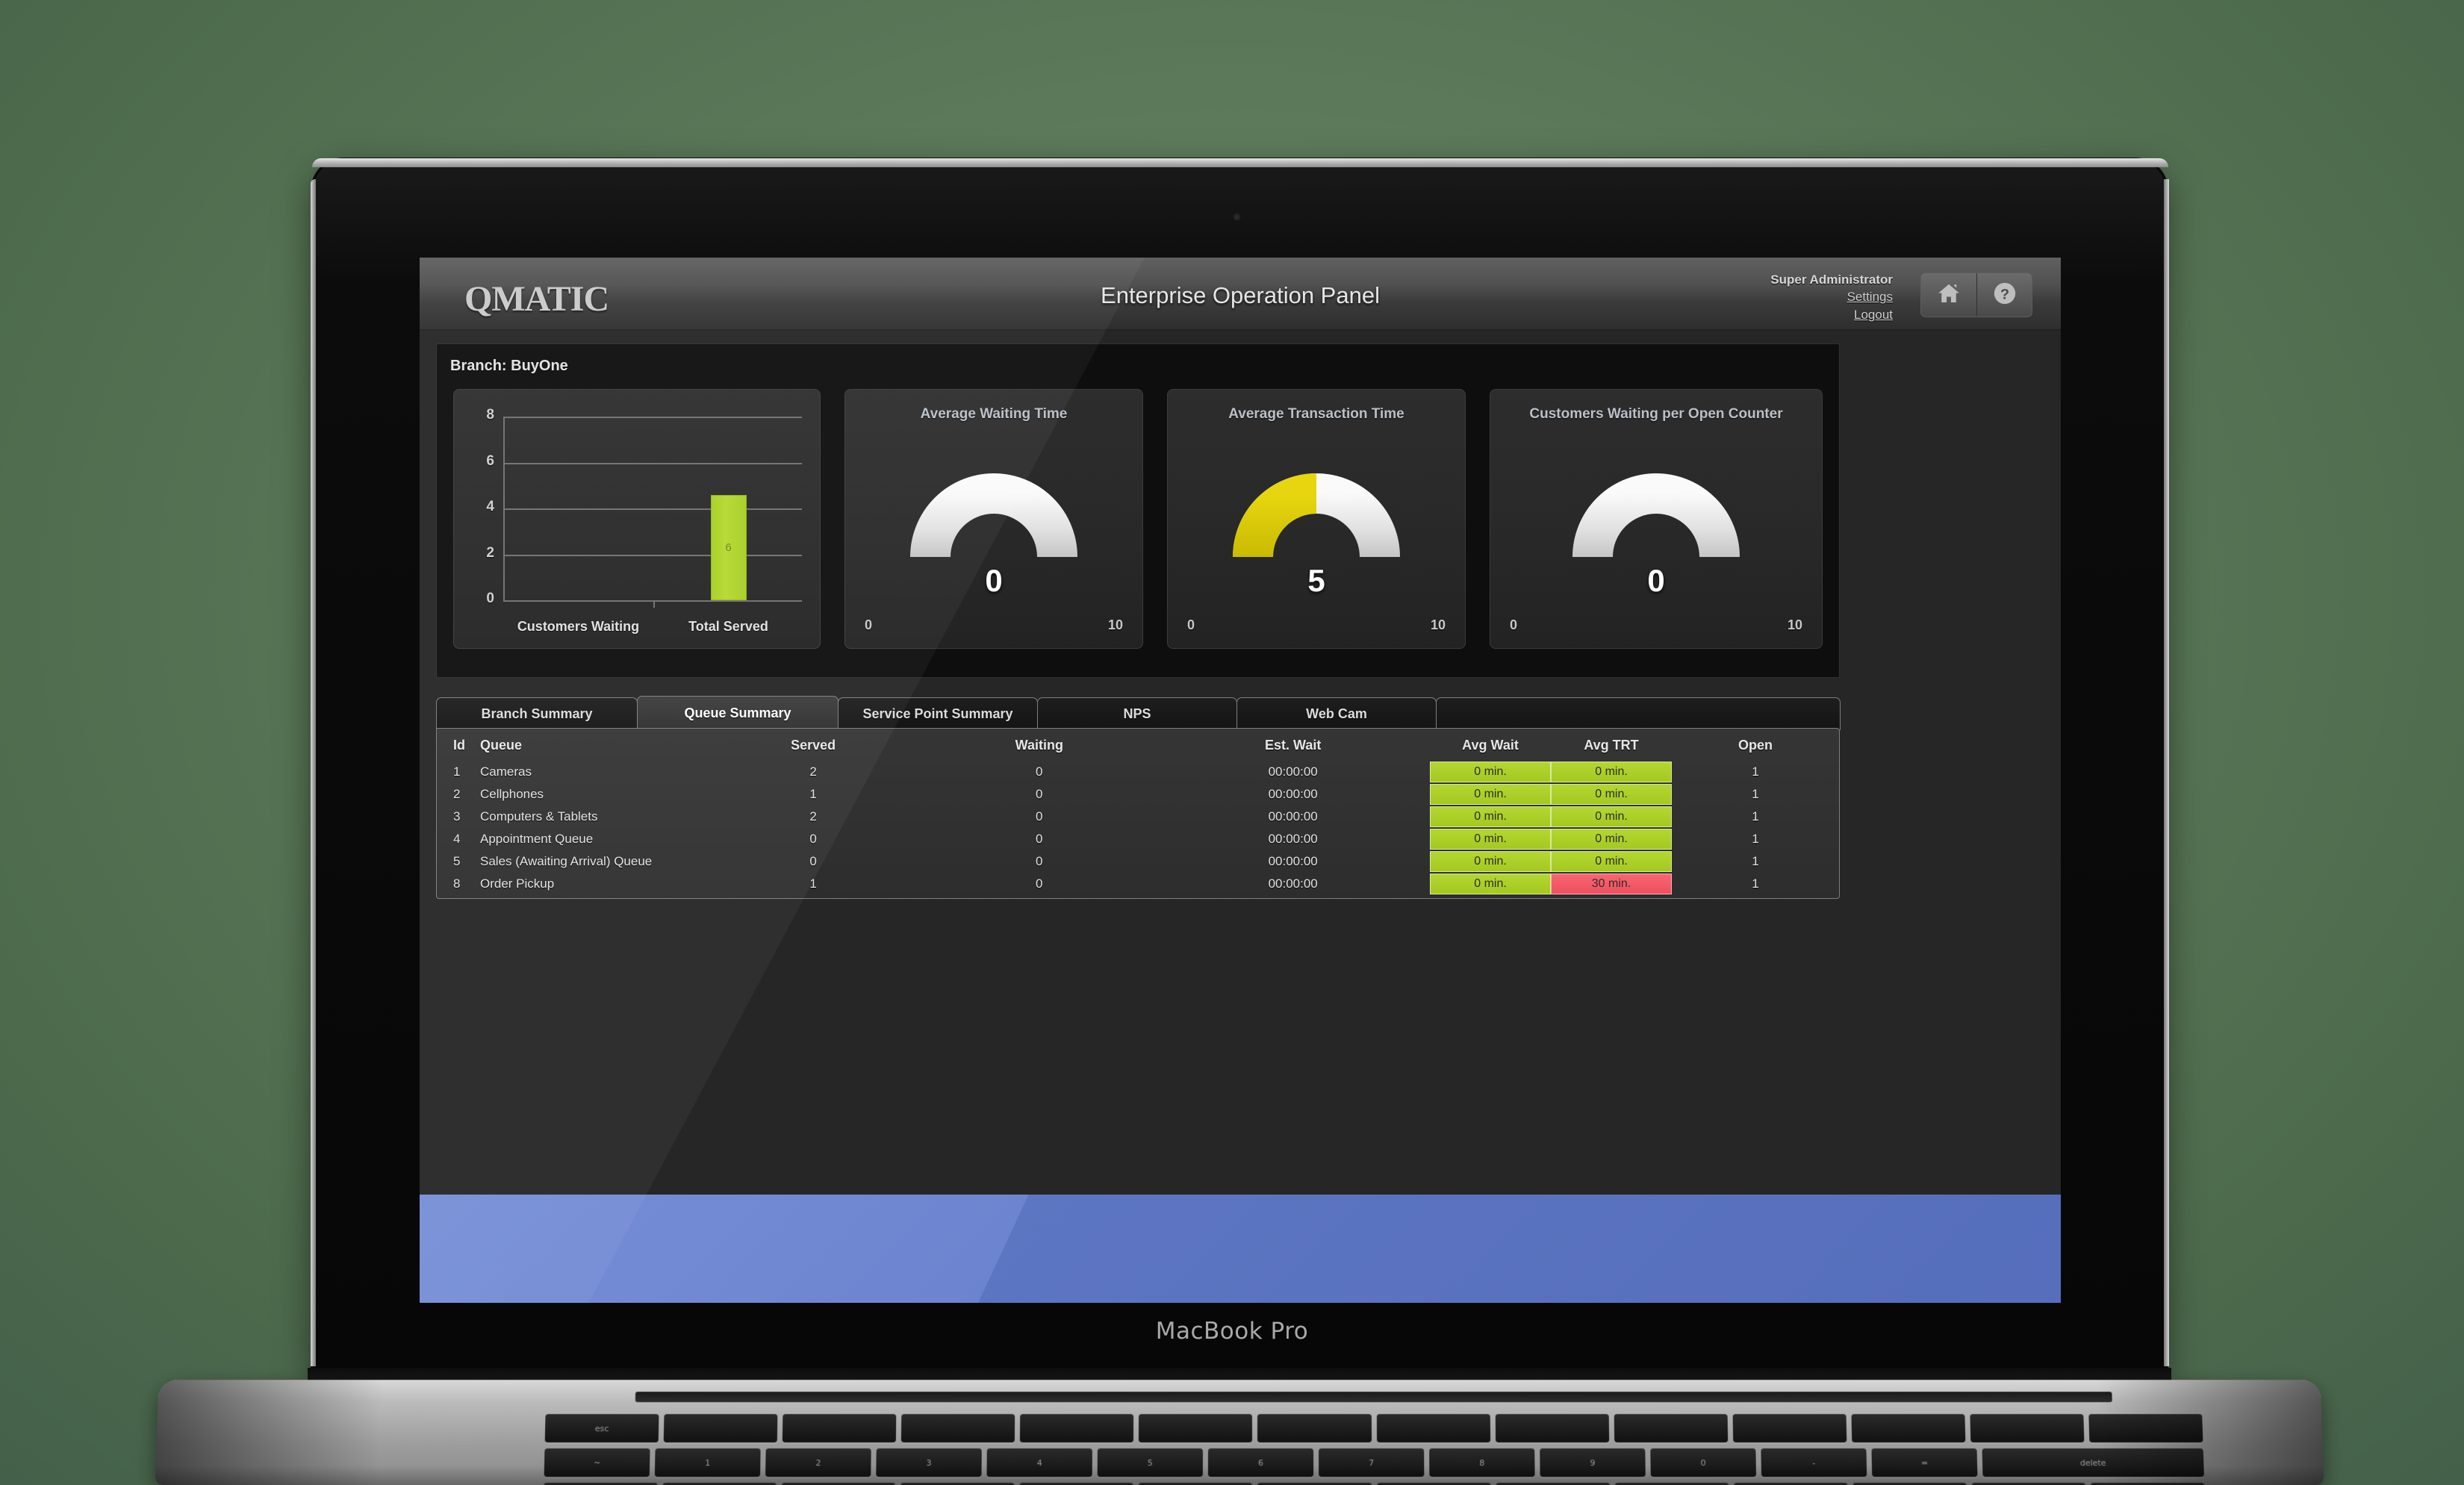 The height and width of the screenshot is (1485, 2464). Describe the element at coordinates (1138, 772) in the screenshot. I see `table-row: 1 Cameras 2 0 00:00:00 0 min. 0 min. 1` at that location.